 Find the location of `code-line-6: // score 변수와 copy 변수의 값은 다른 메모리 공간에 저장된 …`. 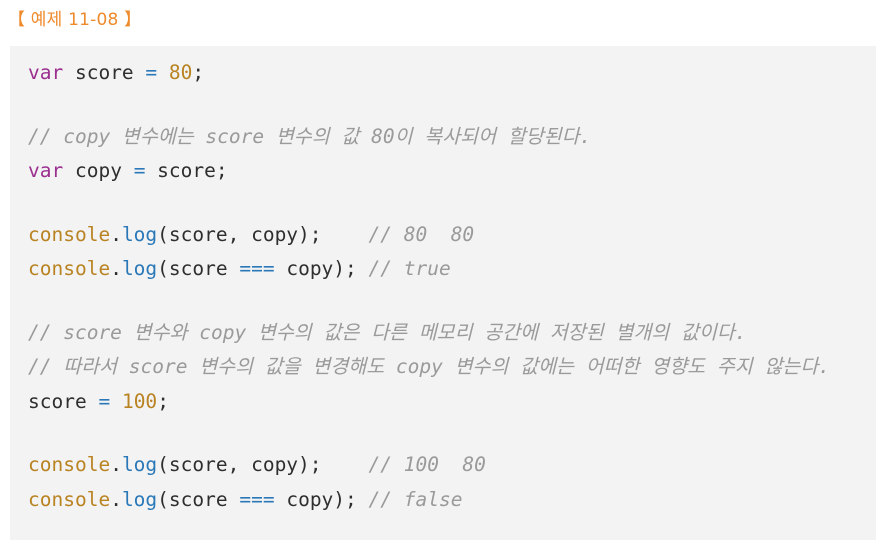

code-line-6: // score 변수와 copy 변수의 값은 다른 메모리 공간에 저장된 … is located at coordinates (452, 333).